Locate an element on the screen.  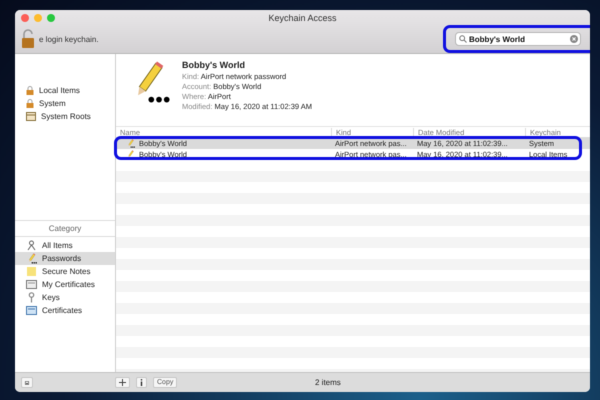
search-icon is located at coordinates (463, 39).